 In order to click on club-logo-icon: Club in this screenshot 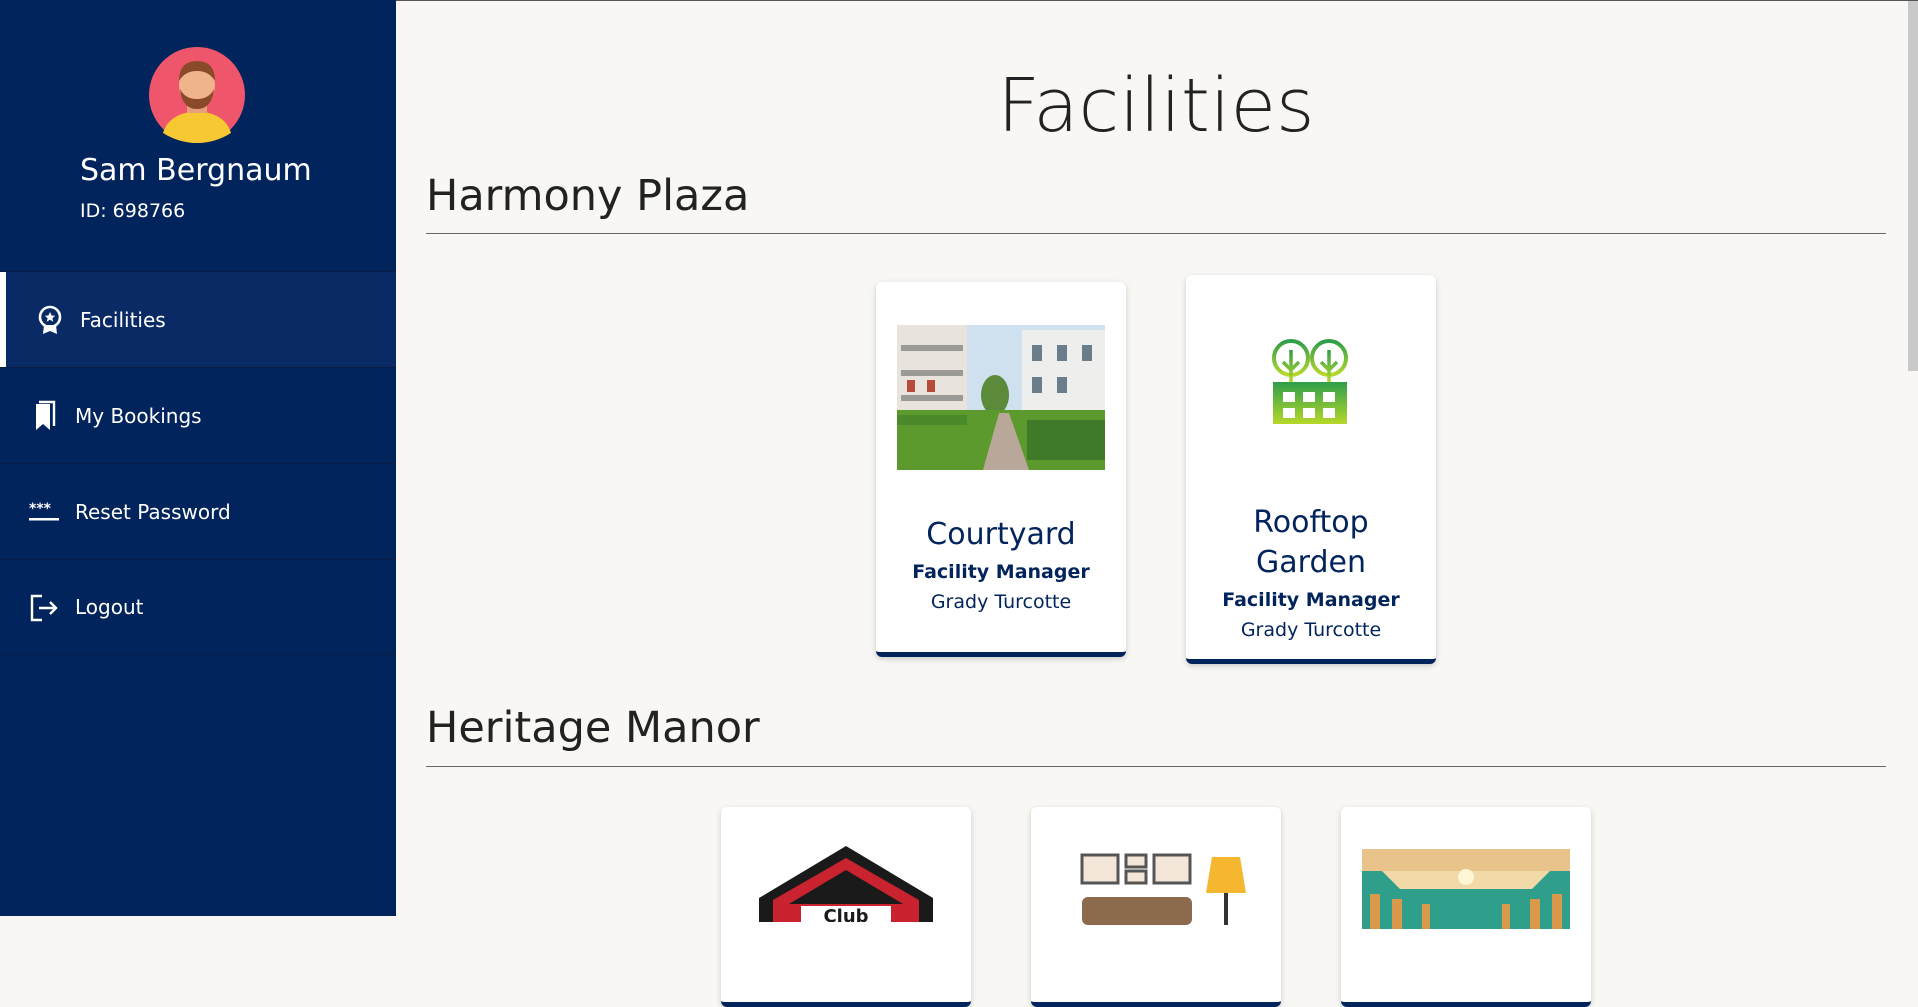, I will do `click(846, 884)`.